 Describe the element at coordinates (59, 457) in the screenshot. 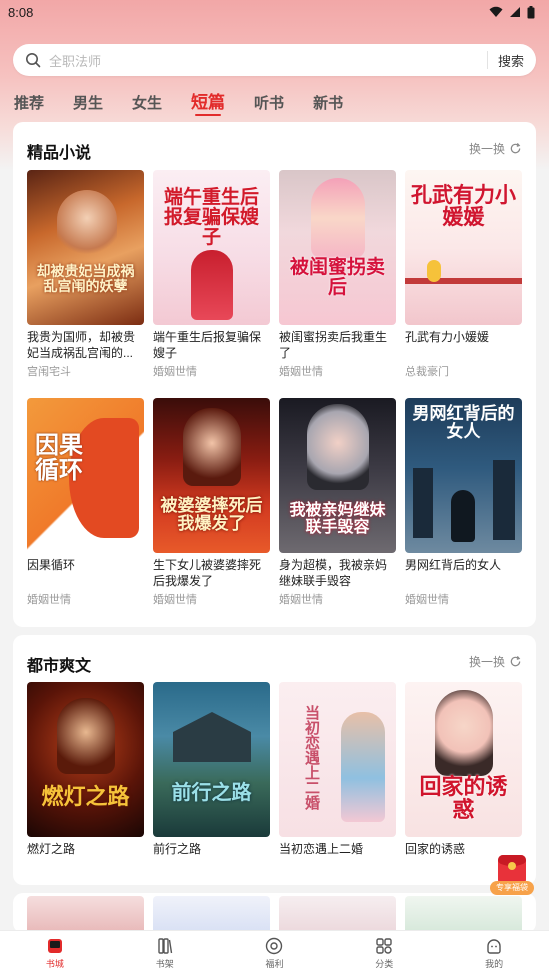

I see `cover-title: 因果循环` at that location.